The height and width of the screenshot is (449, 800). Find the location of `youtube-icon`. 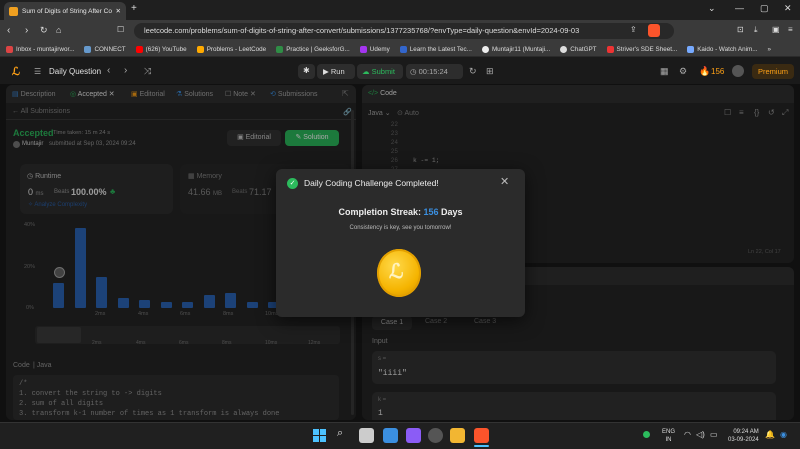

youtube-icon is located at coordinates (139, 49).